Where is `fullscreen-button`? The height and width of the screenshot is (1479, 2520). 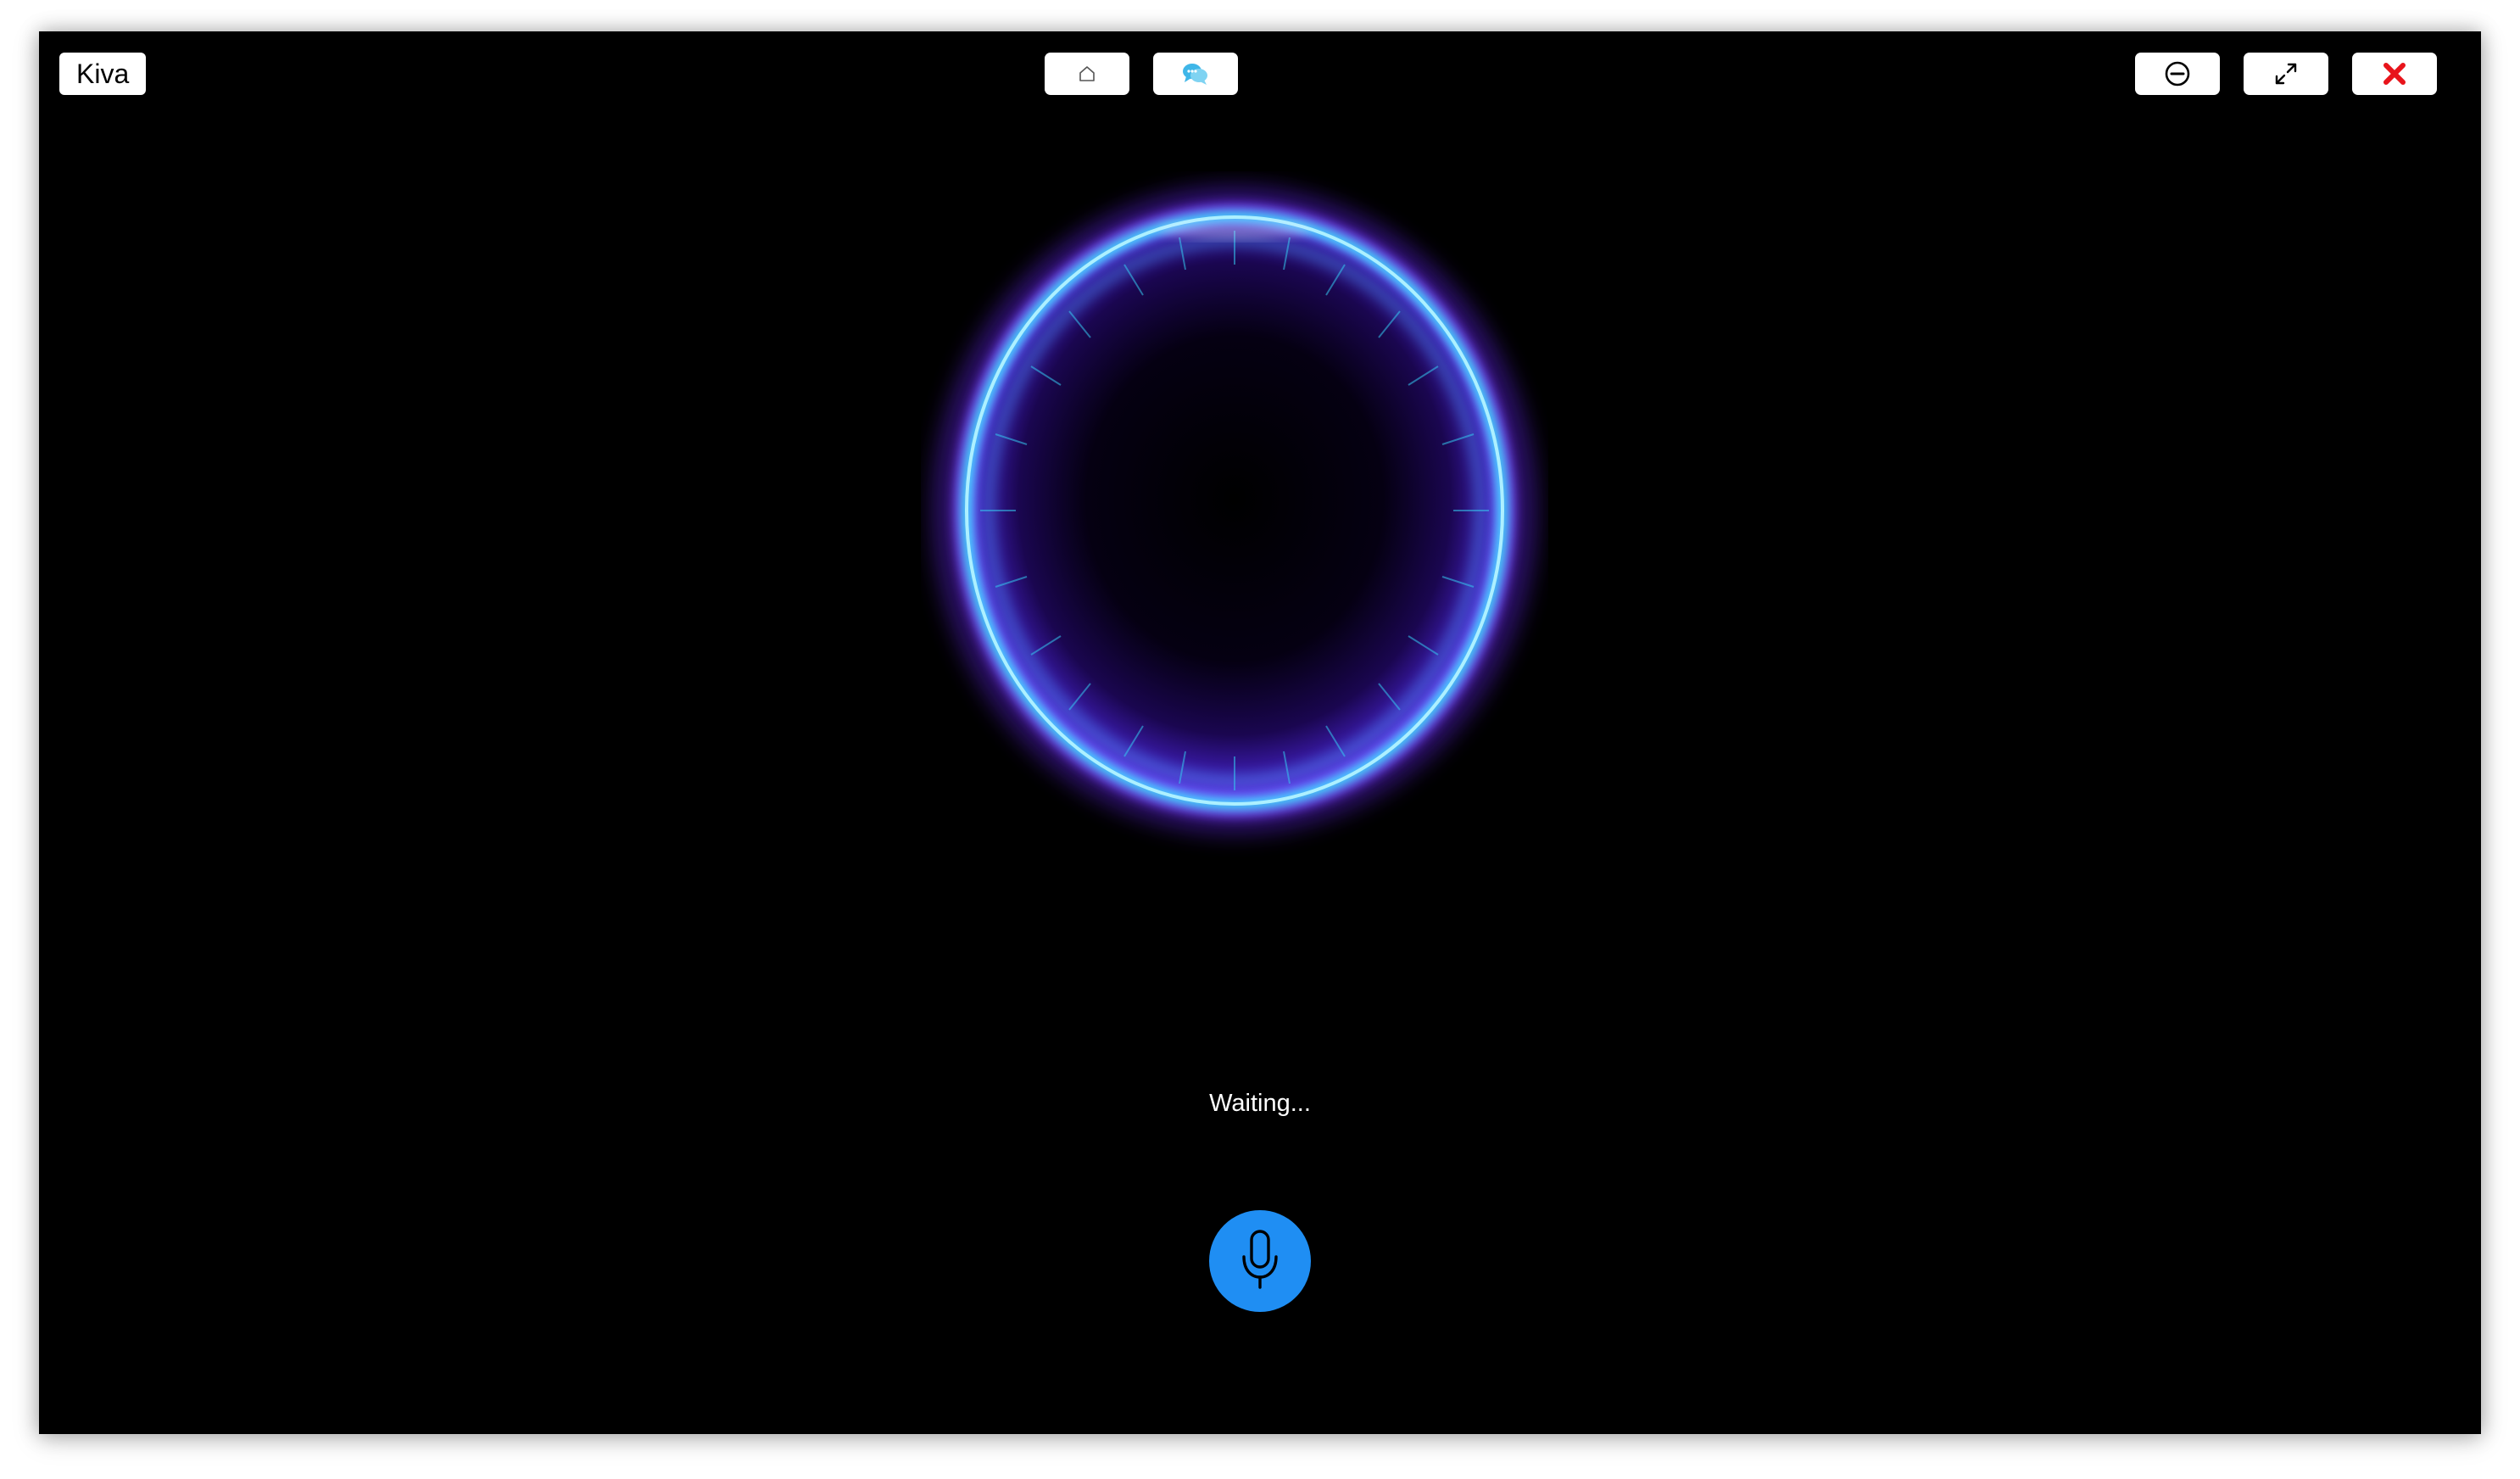 fullscreen-button is located at coordinates (2286, 74).